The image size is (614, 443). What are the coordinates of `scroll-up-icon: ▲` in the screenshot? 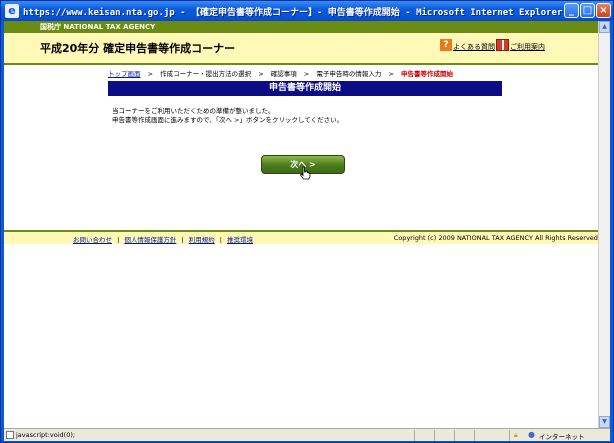 It's located at (604, 27).